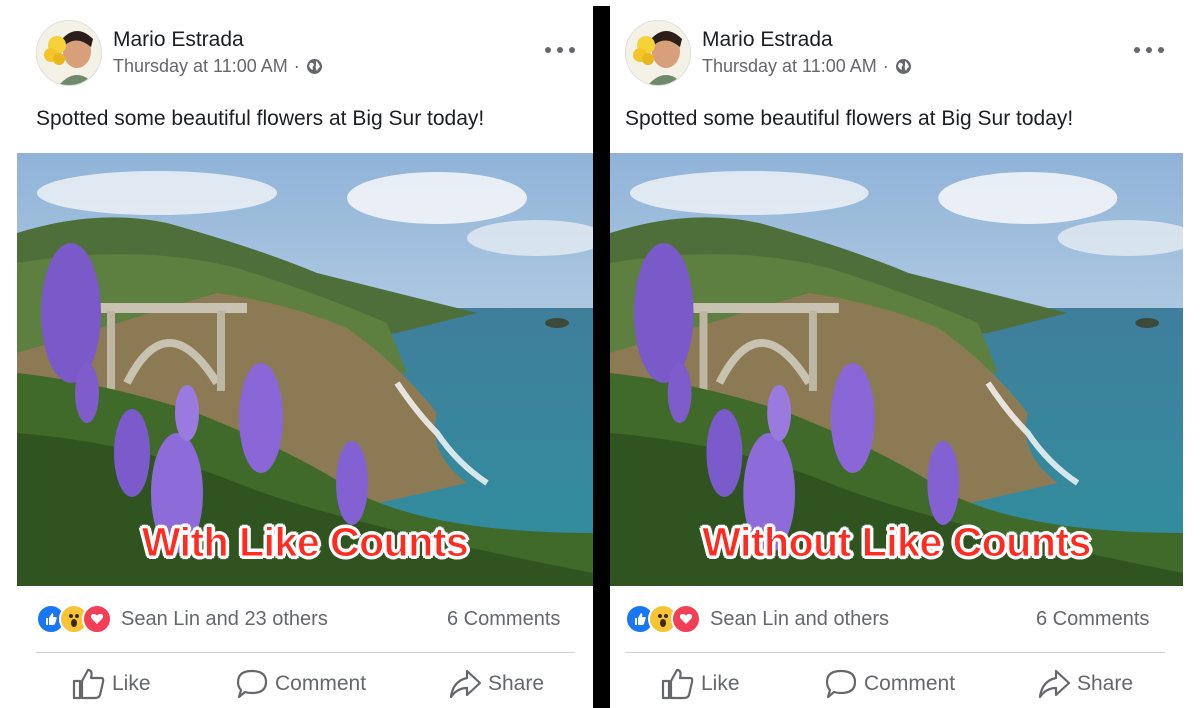  What do you see at coordinates (799, 619) in the screenshot?
I see `reaction-text: Sean Lin and others` at bounding box center [799, 619].